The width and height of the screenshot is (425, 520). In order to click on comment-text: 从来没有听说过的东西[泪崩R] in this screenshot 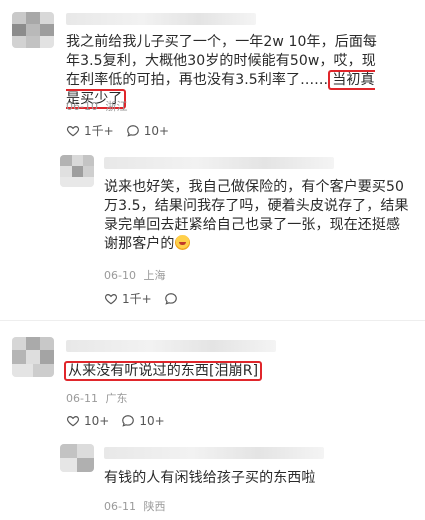, I will do `click(224, 371)`.